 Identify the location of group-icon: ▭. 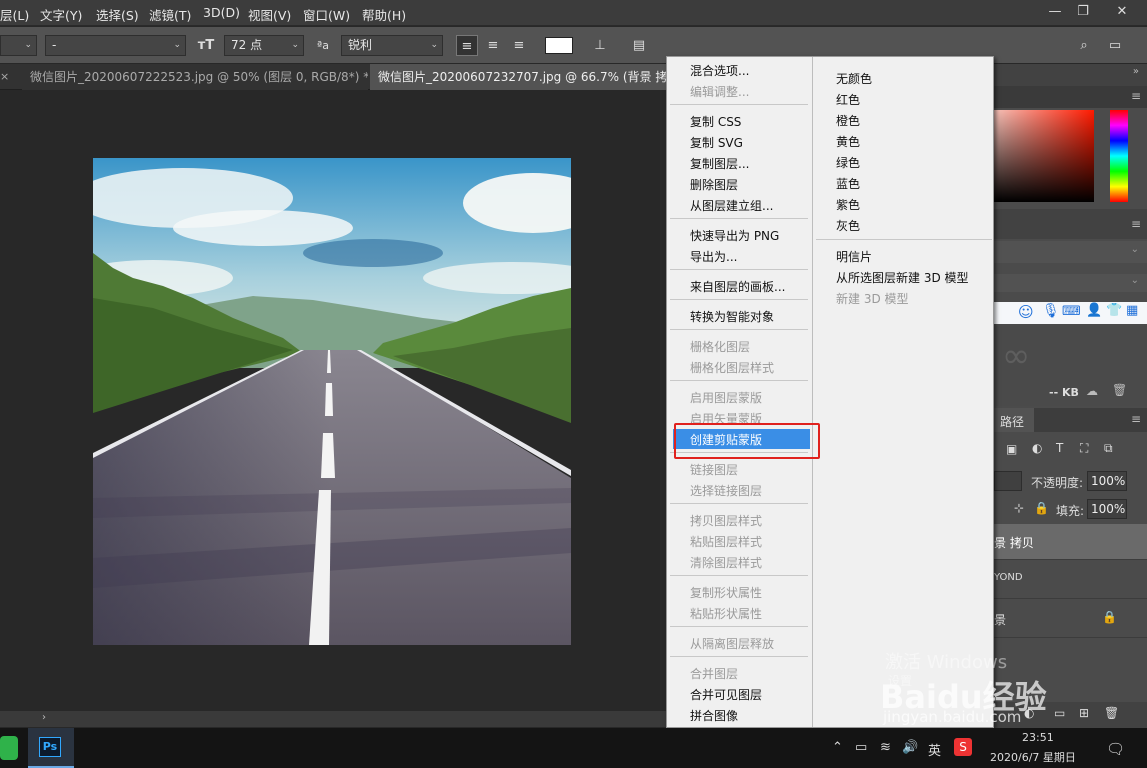
(1059, 713).